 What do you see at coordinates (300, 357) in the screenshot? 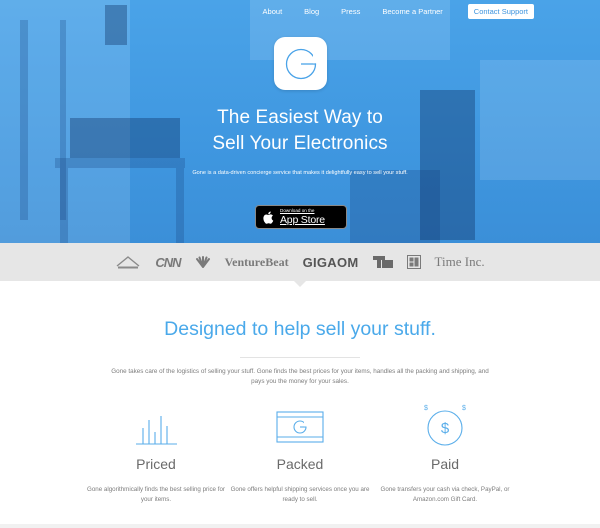
I see `features-divider` at bounding box center [300, 357].